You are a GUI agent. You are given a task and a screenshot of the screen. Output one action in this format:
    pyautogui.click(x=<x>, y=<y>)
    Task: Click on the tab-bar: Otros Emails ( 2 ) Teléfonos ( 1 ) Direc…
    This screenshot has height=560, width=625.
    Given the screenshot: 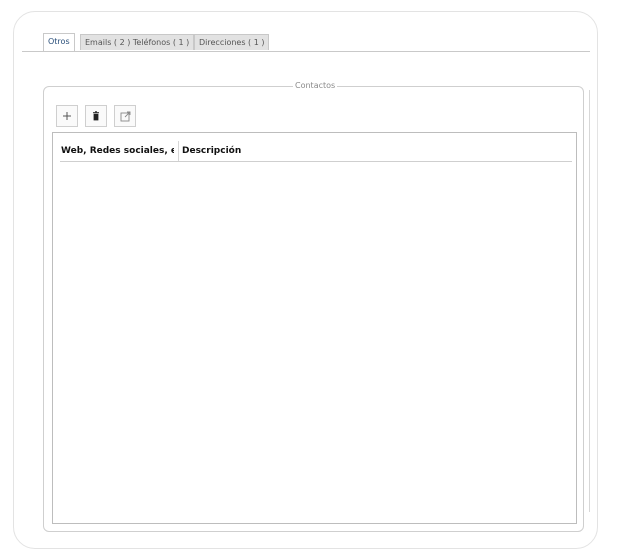 What is the action you would take?
    pyautogui.click(x=306, y=41)
    